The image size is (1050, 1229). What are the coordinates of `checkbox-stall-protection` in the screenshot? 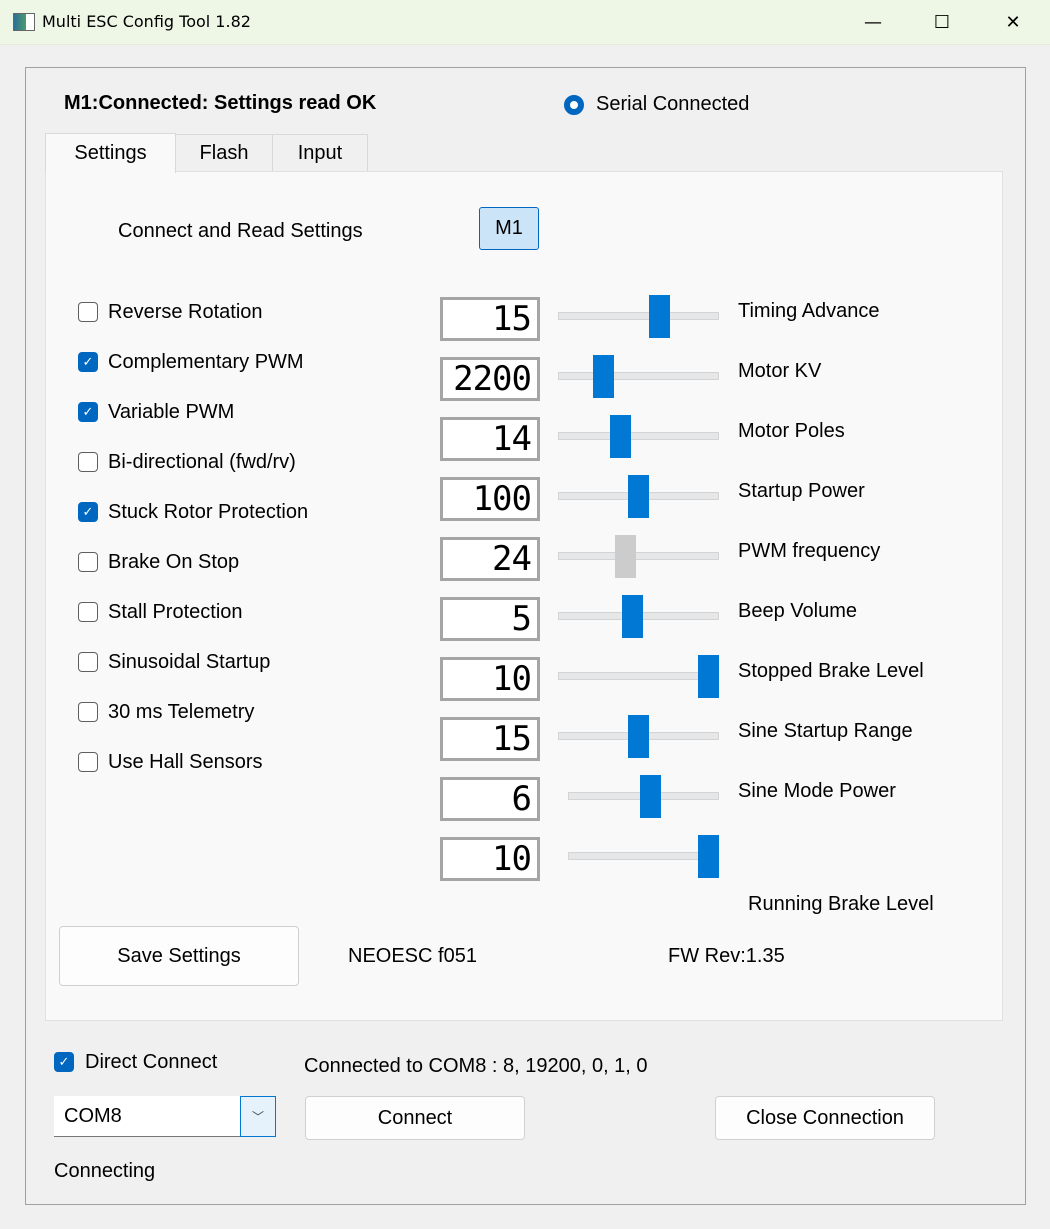 It's located at (88, 612).